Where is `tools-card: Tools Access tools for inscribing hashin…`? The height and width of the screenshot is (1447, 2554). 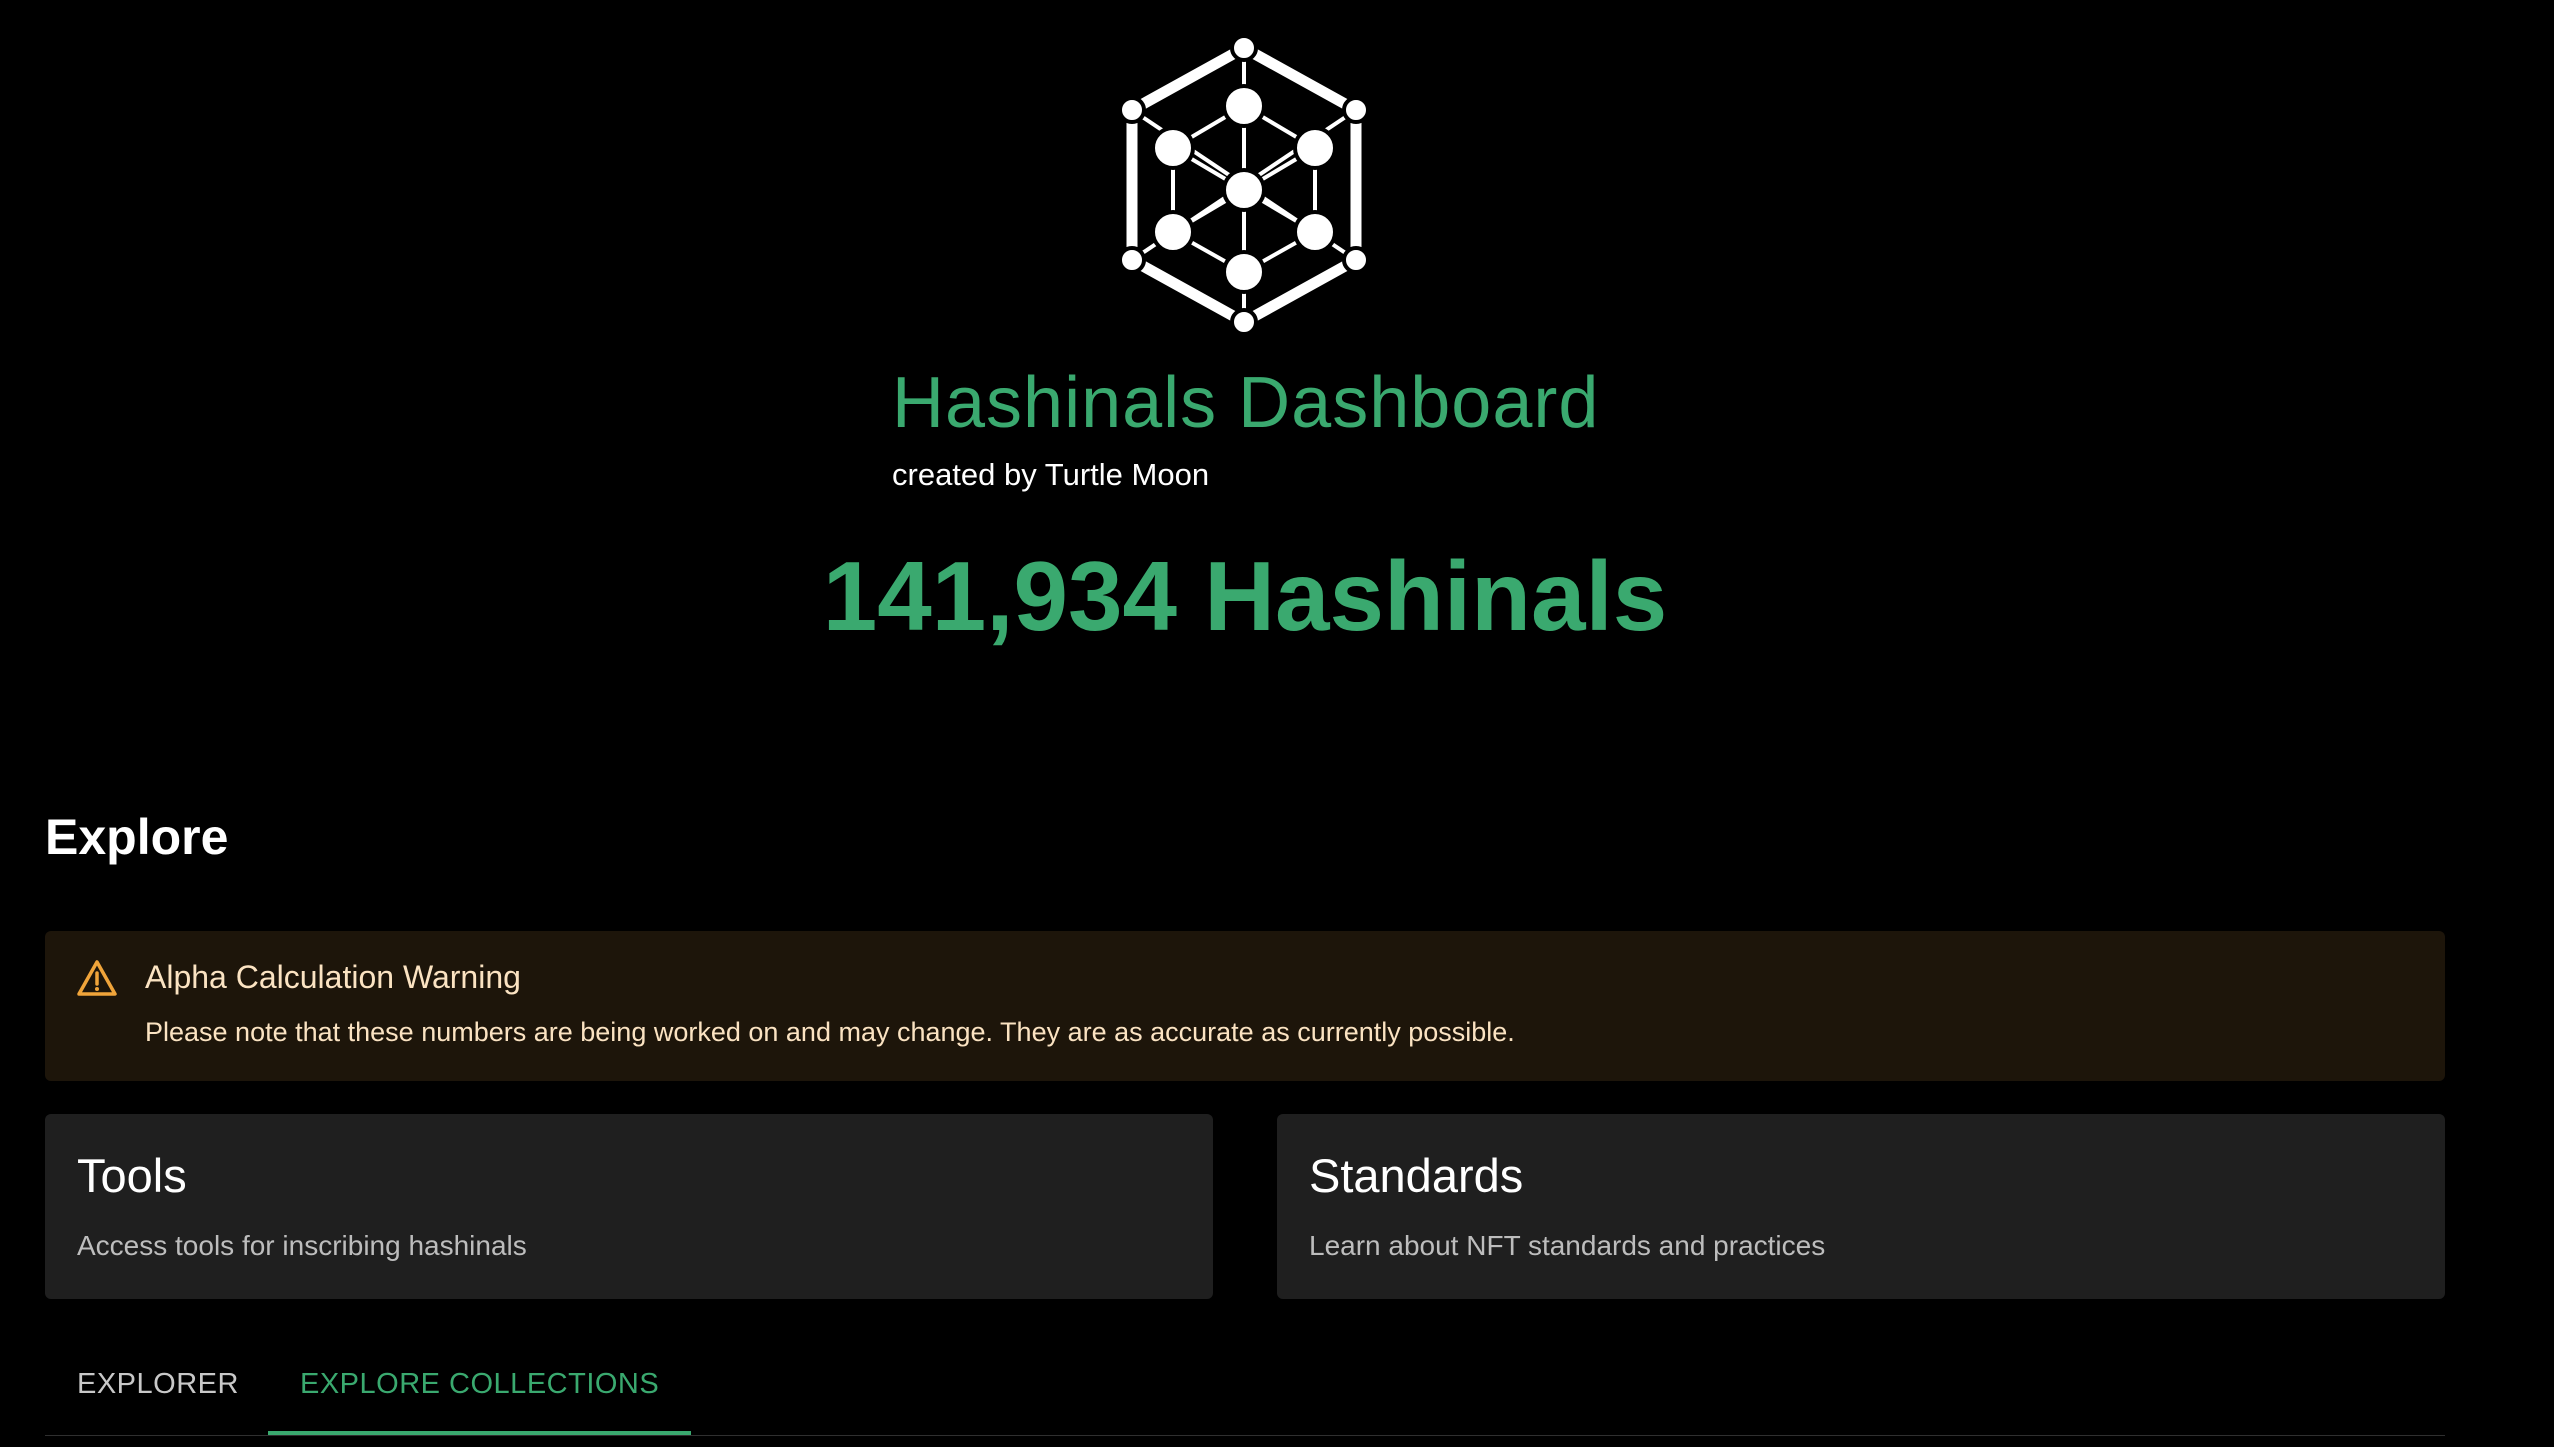
tools-card: Tools Access tools for inscribing hashin… is located at coordinates (629, 1206).